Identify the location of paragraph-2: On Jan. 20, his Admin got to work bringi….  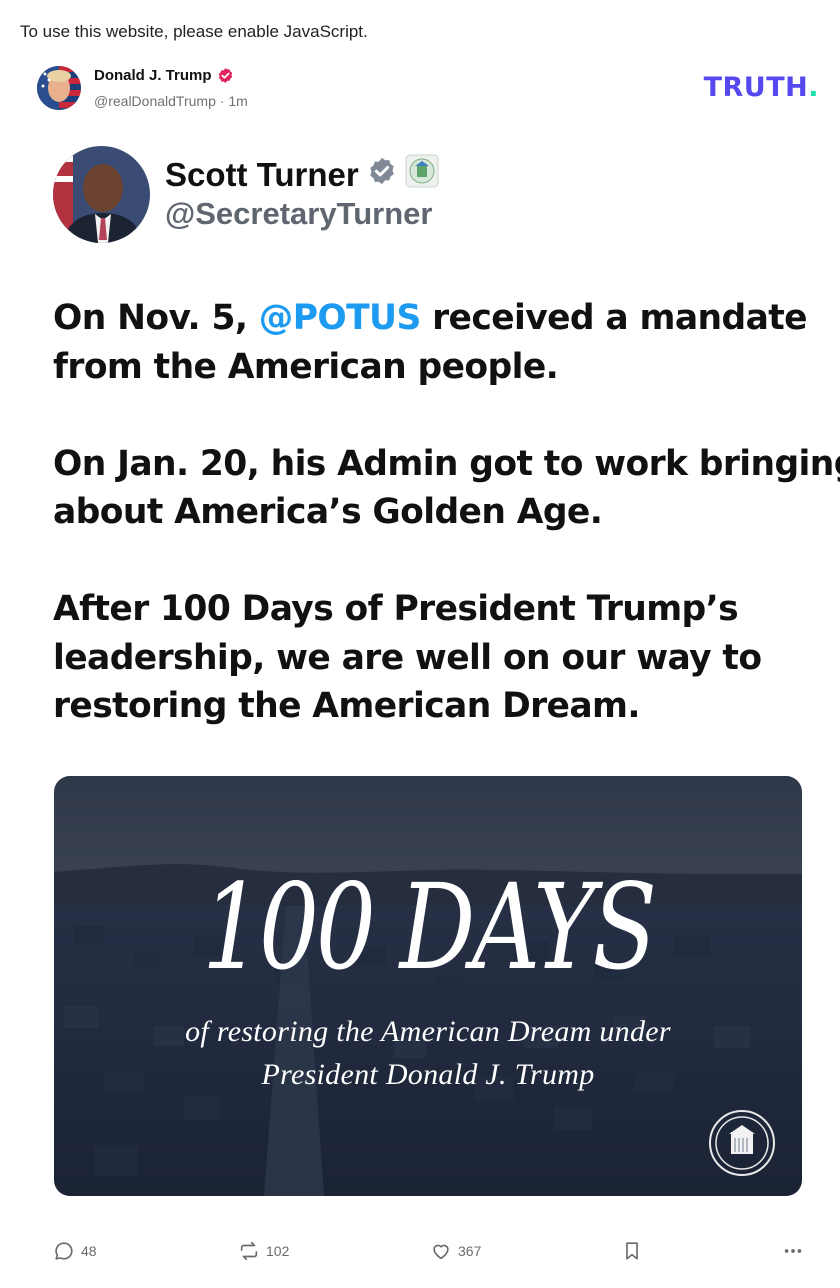
(446, 488).